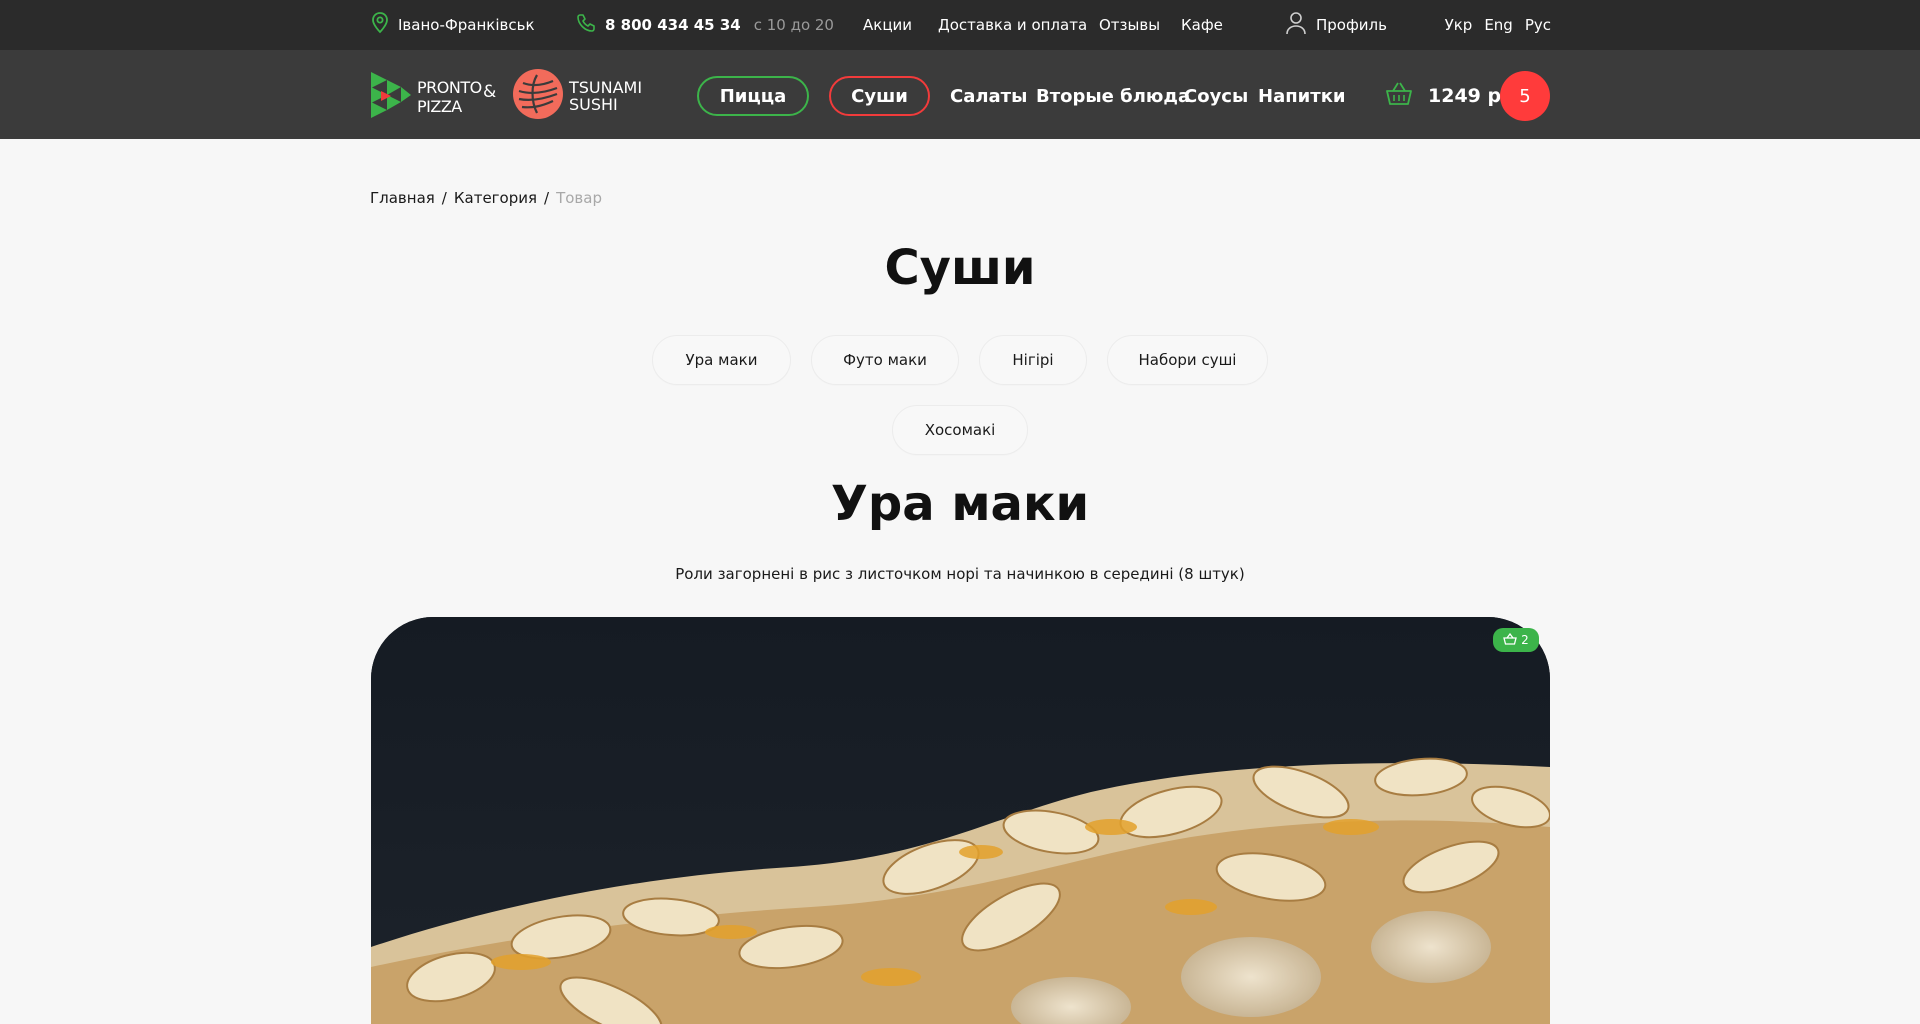  I want to click on lang-ukr: Укр, so click(1459, 25).